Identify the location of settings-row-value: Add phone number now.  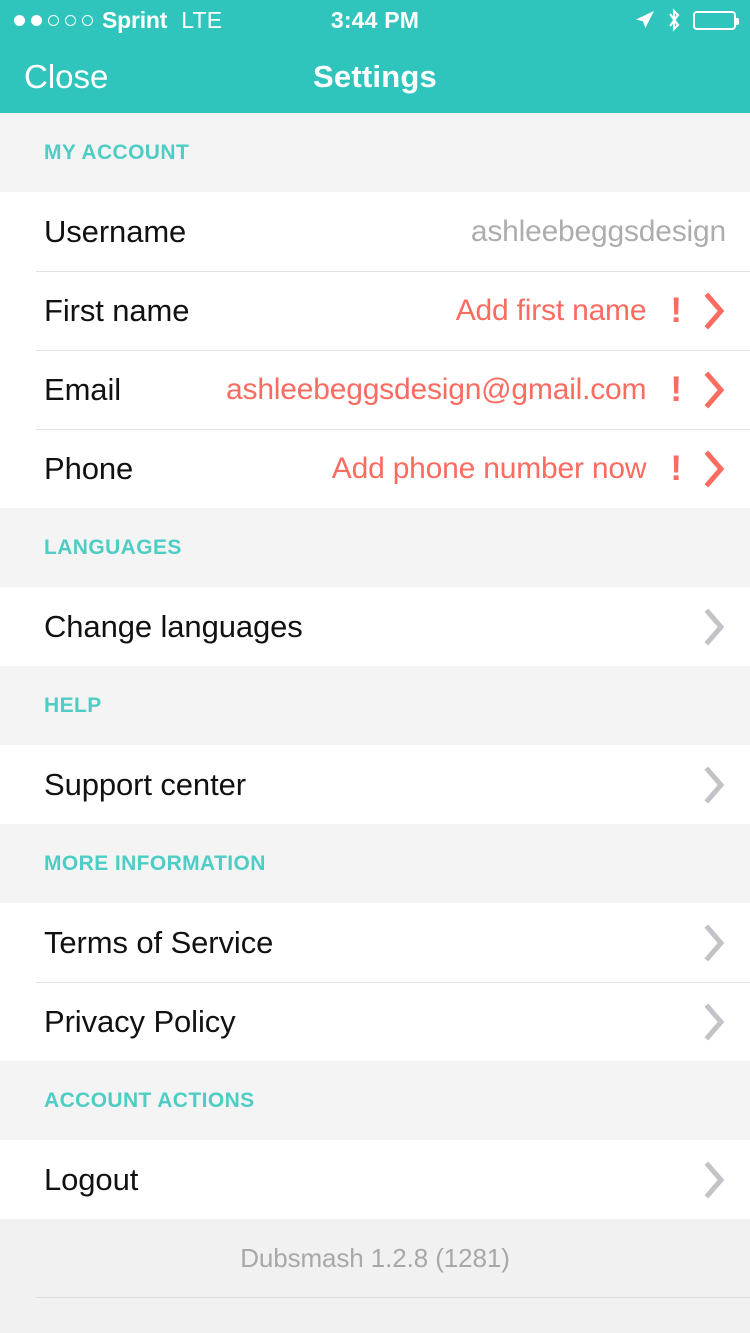
(489, 468).